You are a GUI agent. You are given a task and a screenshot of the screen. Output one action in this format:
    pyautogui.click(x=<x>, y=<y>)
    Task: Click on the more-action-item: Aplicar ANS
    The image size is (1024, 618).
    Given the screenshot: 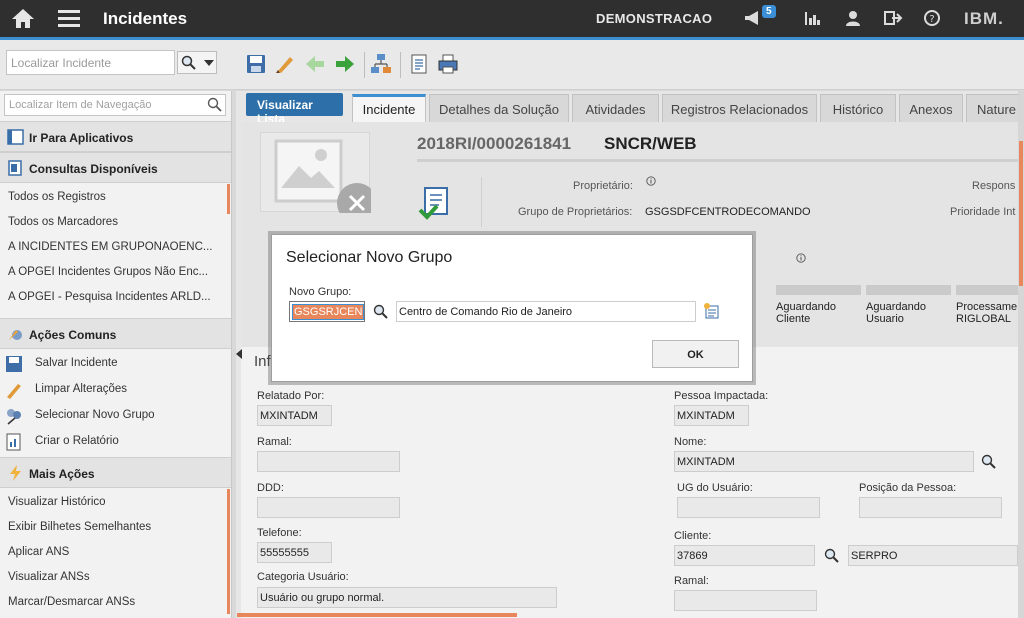 What is the action you would take?
    pyautogui.click(x=114, y=552)
    